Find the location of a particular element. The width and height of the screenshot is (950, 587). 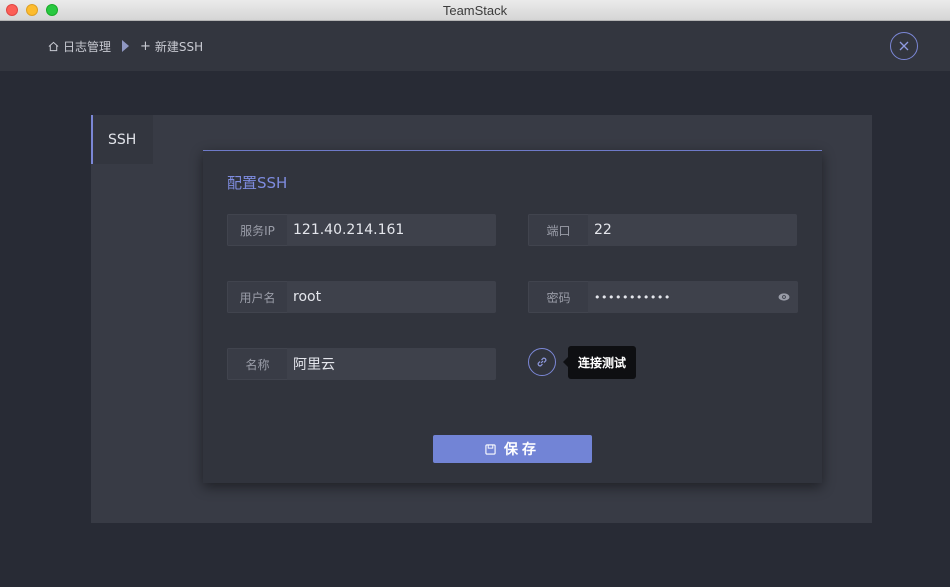

password-field: 密码 ••••••••••• is located at coordinates (663, 297).